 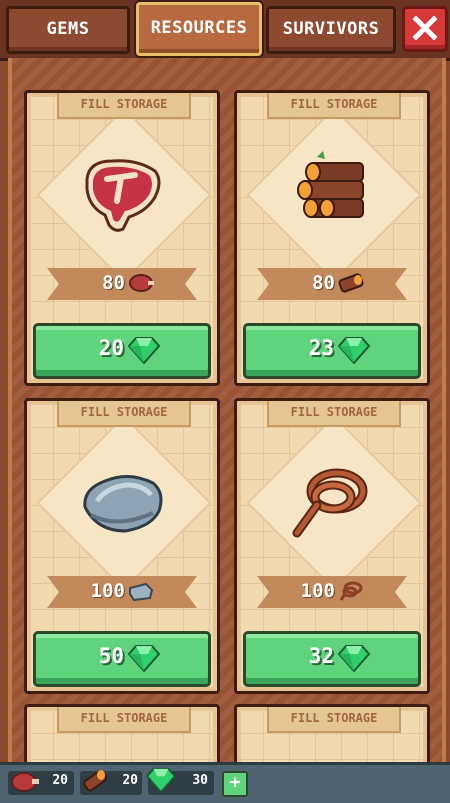 I want to click on buy-button: 32, so click(x=332, y=659).